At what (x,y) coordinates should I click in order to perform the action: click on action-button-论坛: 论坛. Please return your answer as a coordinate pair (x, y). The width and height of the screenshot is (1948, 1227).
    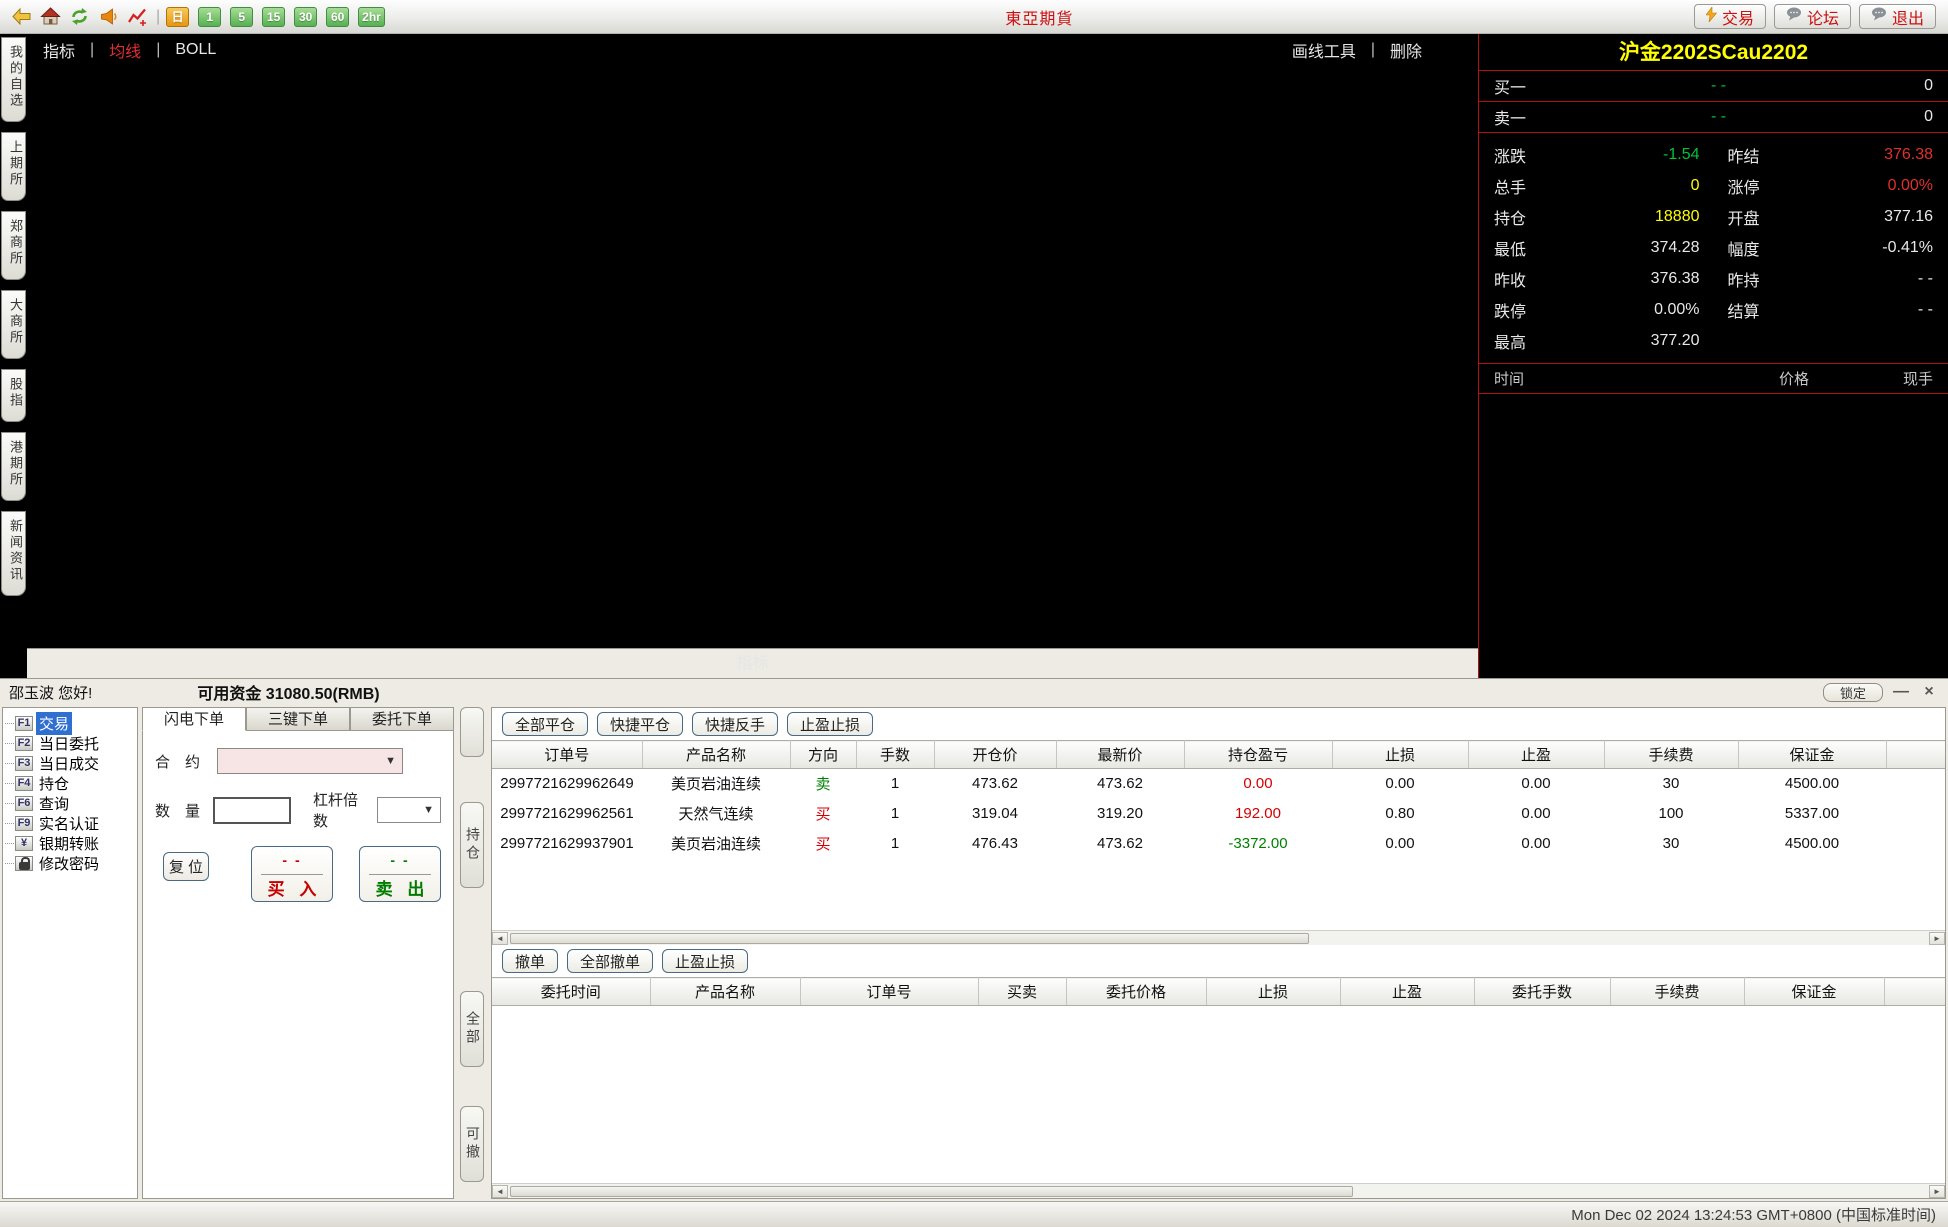
    Looking at the image, I should click on (1812, 16).